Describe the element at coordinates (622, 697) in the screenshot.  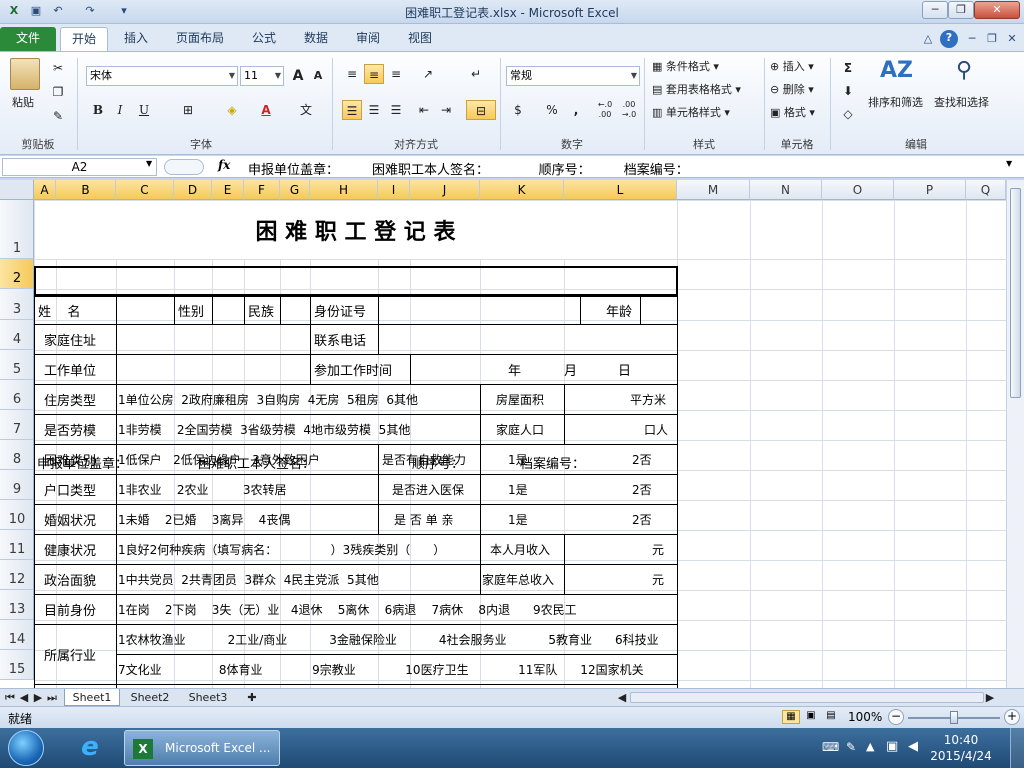
I see `scroll-left-icon: ◀` at that location.